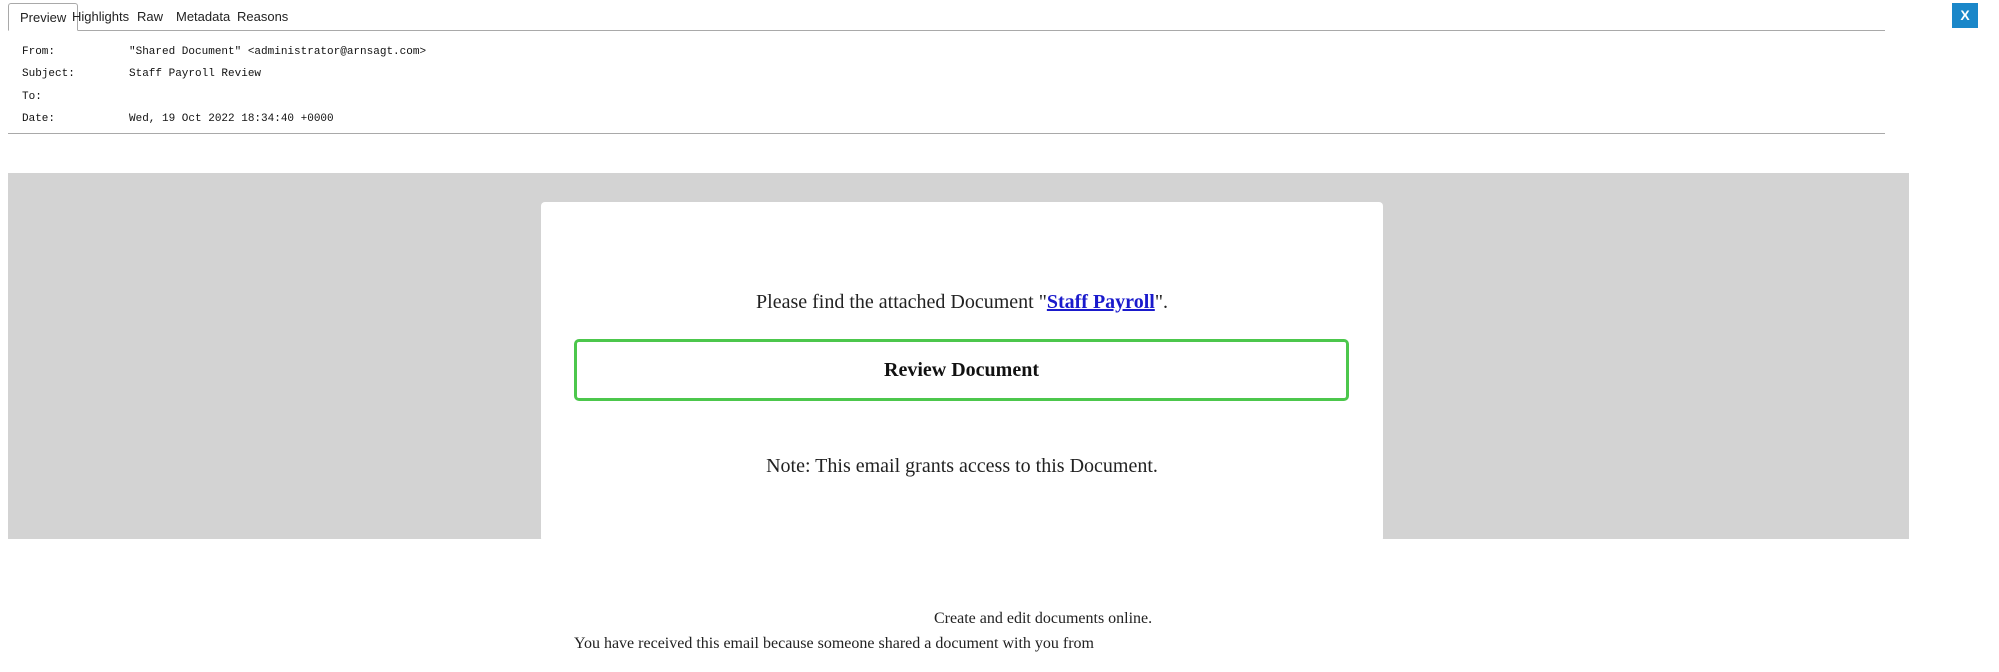 The width and height of the screenshot is (1999, 672). Describe the element at coordinates (1161, 302) in the screenshot. I see `intro-suffix: ".` at that location.